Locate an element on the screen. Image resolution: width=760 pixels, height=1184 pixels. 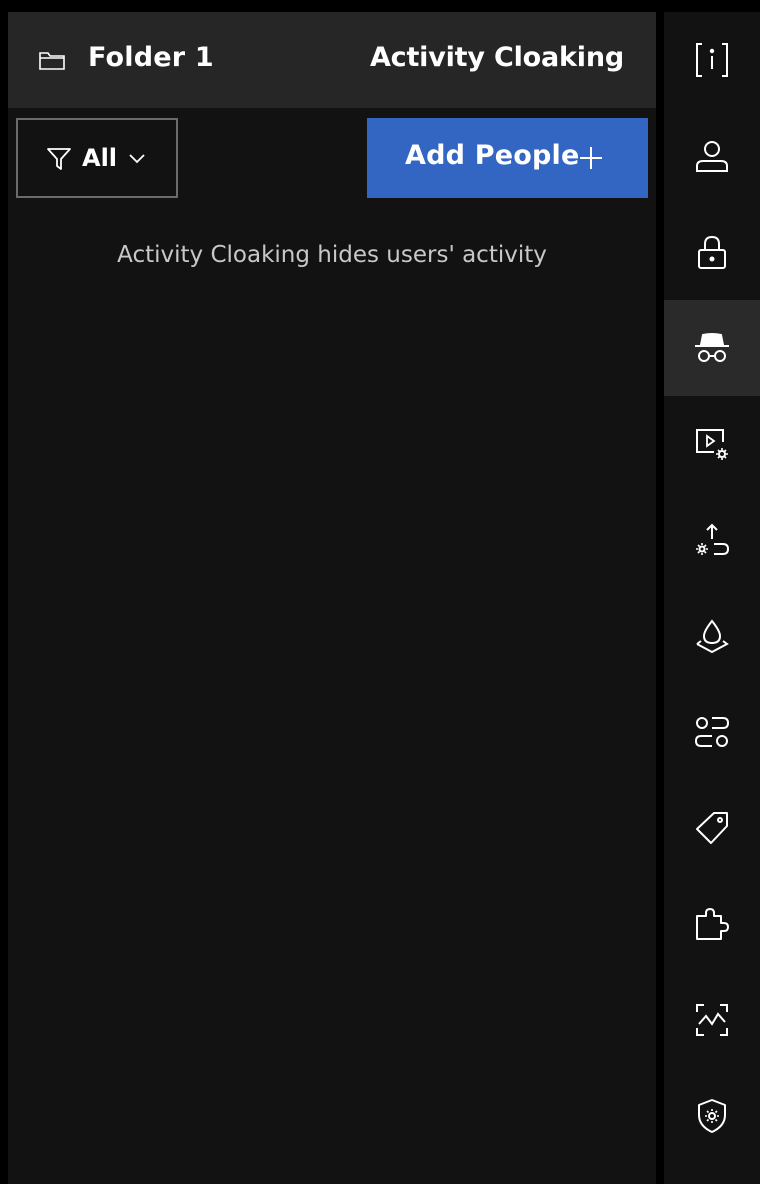
activity-scan-icon is located at coordinates (712, 1020).